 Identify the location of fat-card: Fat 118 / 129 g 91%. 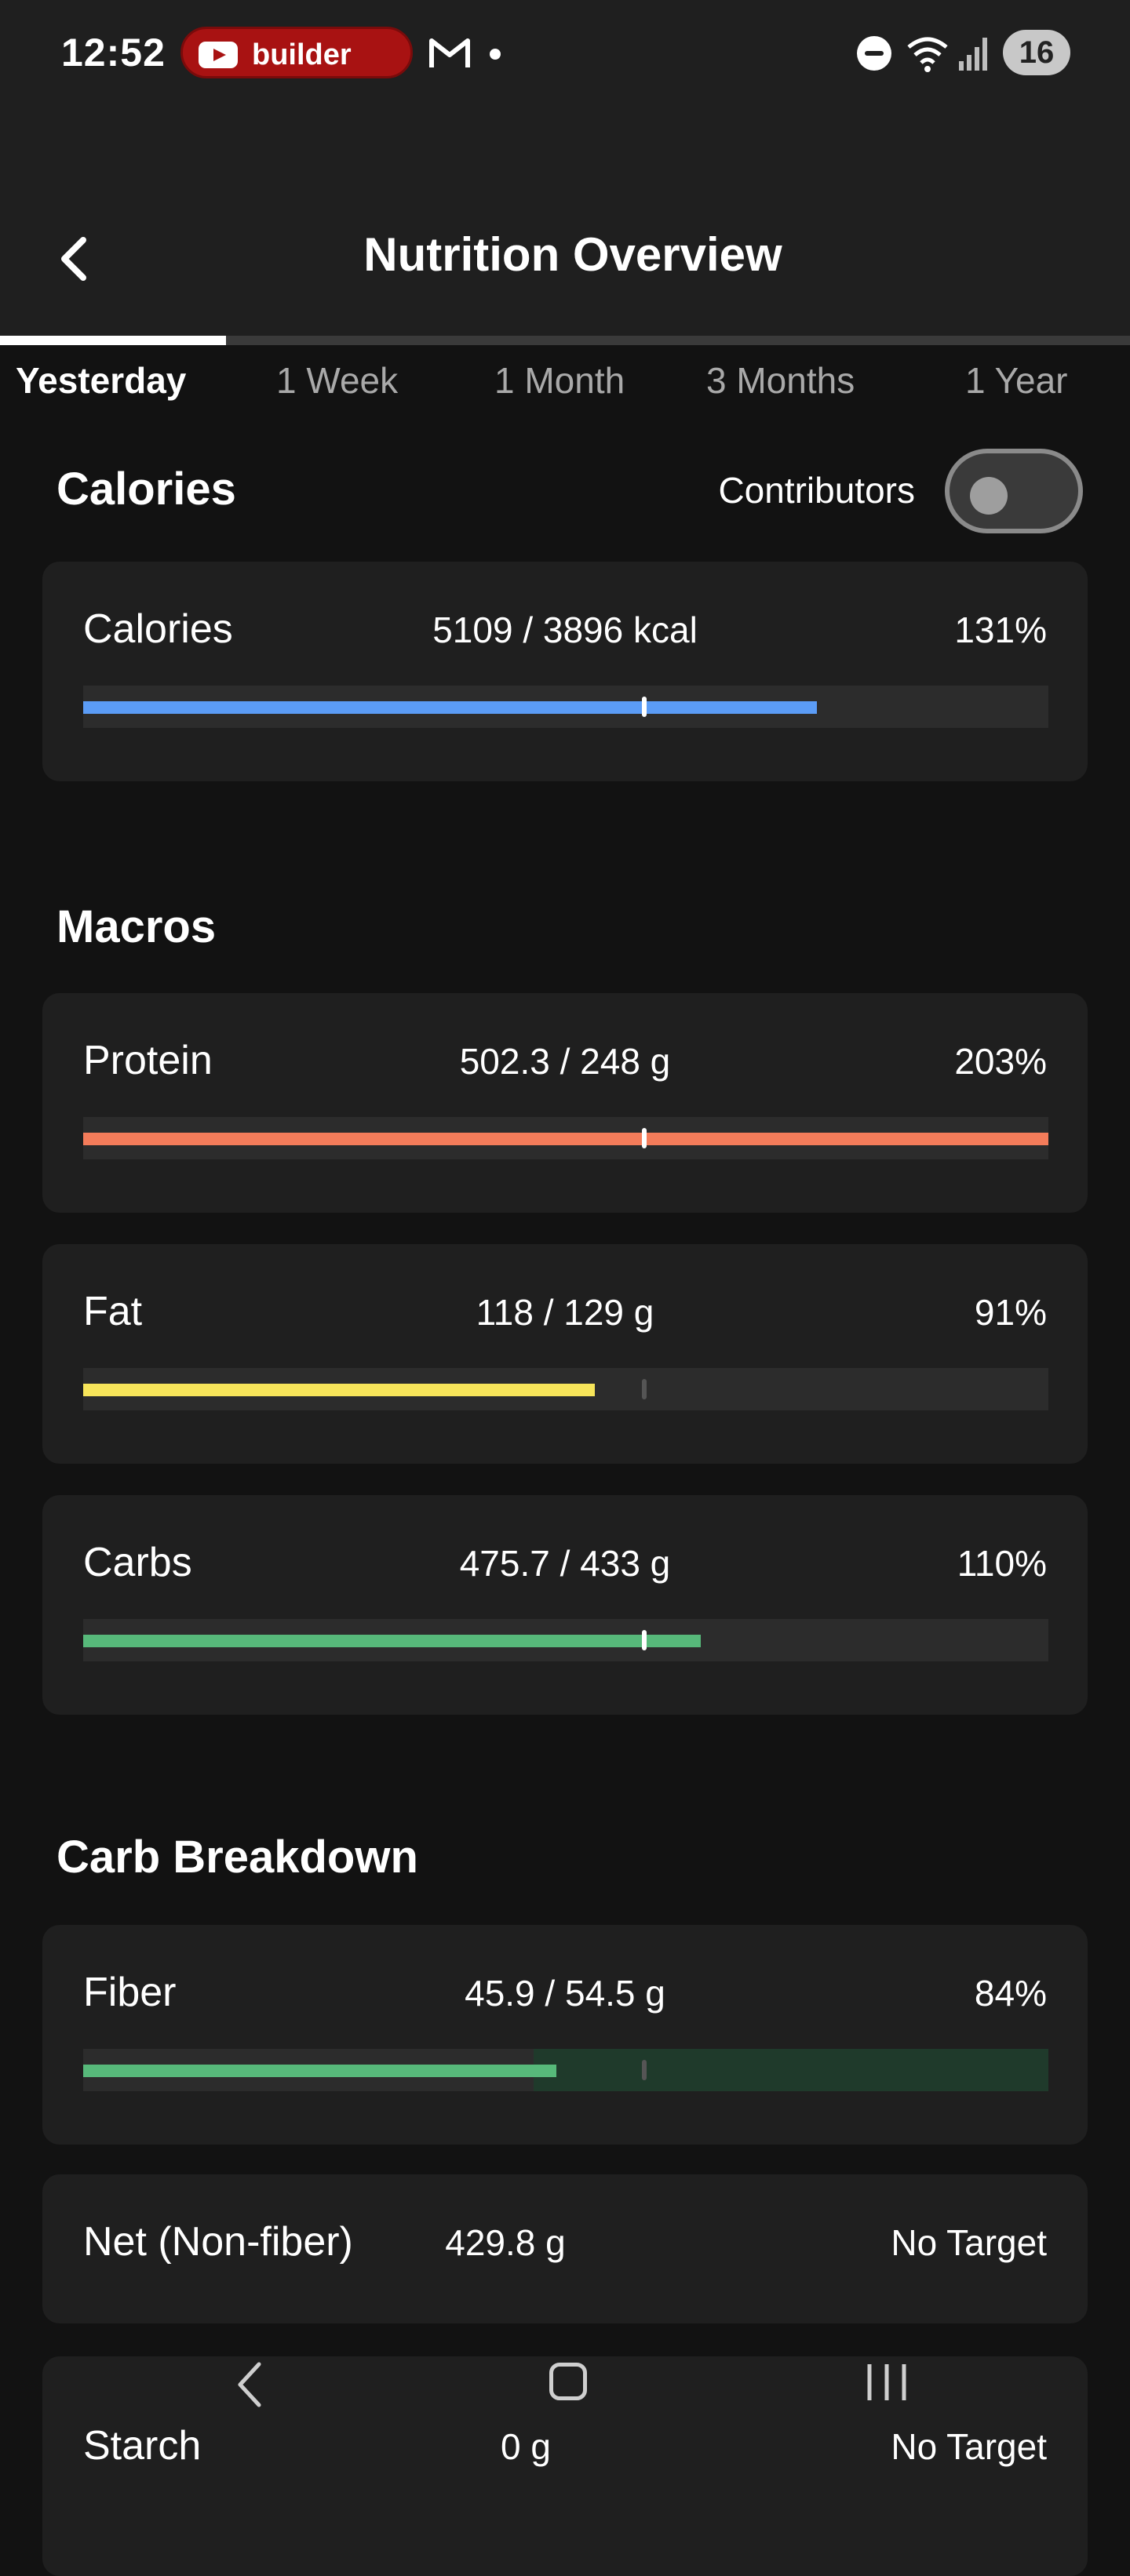
(565, 1354).